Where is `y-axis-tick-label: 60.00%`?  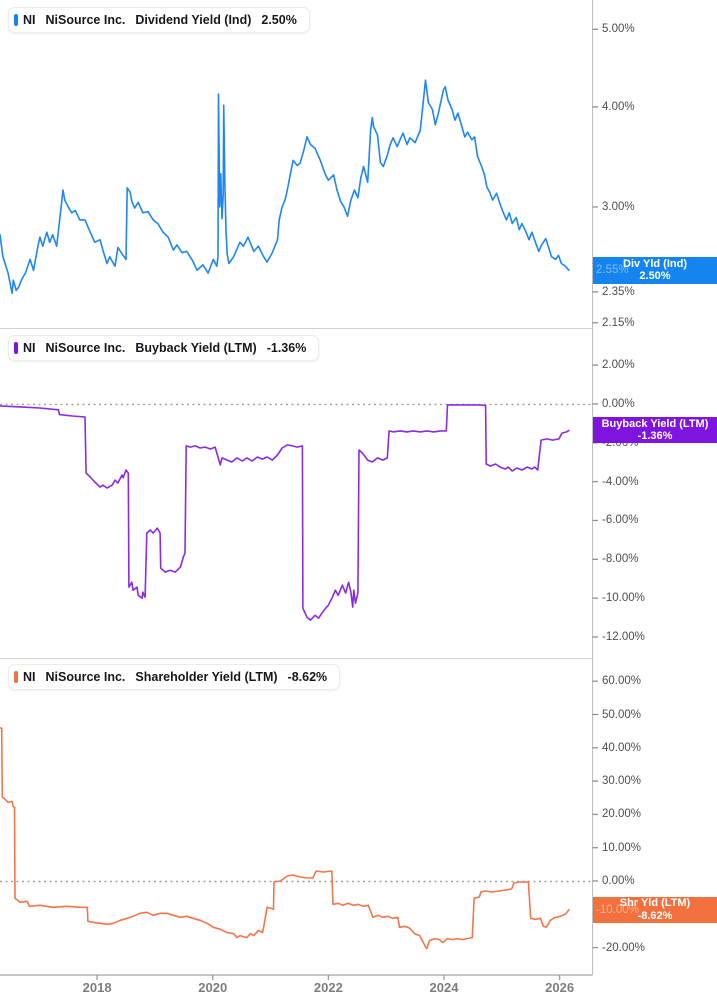
y-axis-tick-label: 60.00% is located at coordinates (622, 681).